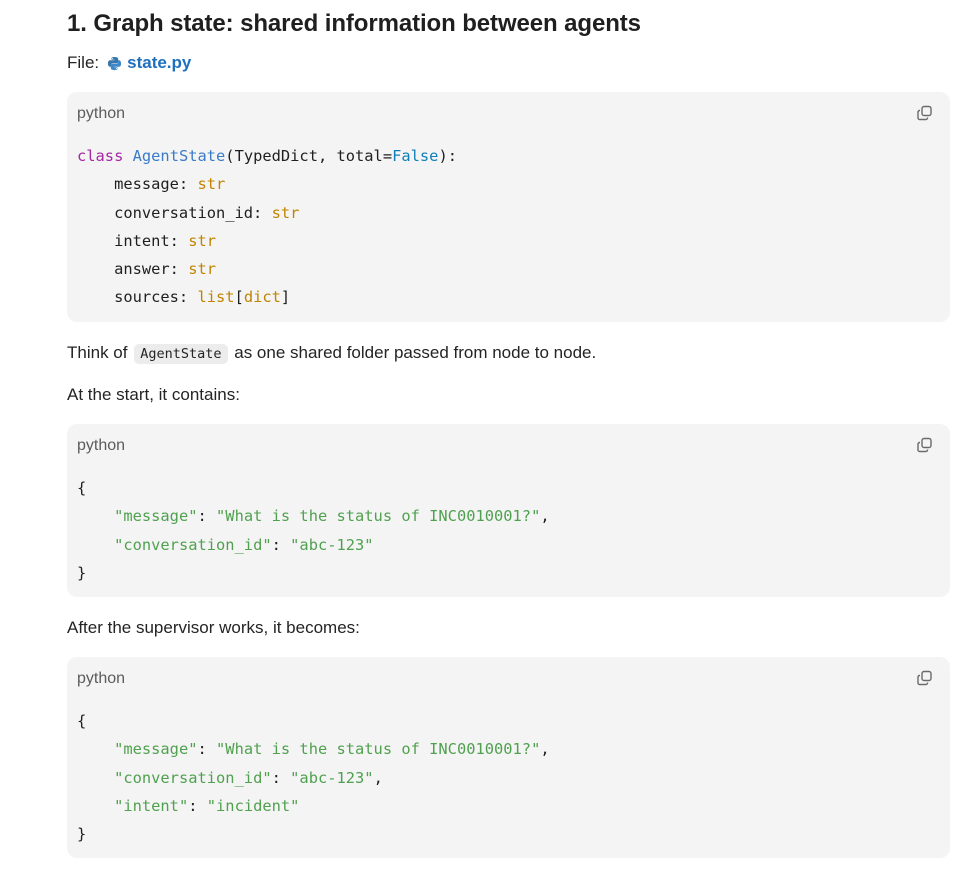  Describe the element at coordinates (151, 805) in the screenshot. I see `code-token: "intent"` at that location.